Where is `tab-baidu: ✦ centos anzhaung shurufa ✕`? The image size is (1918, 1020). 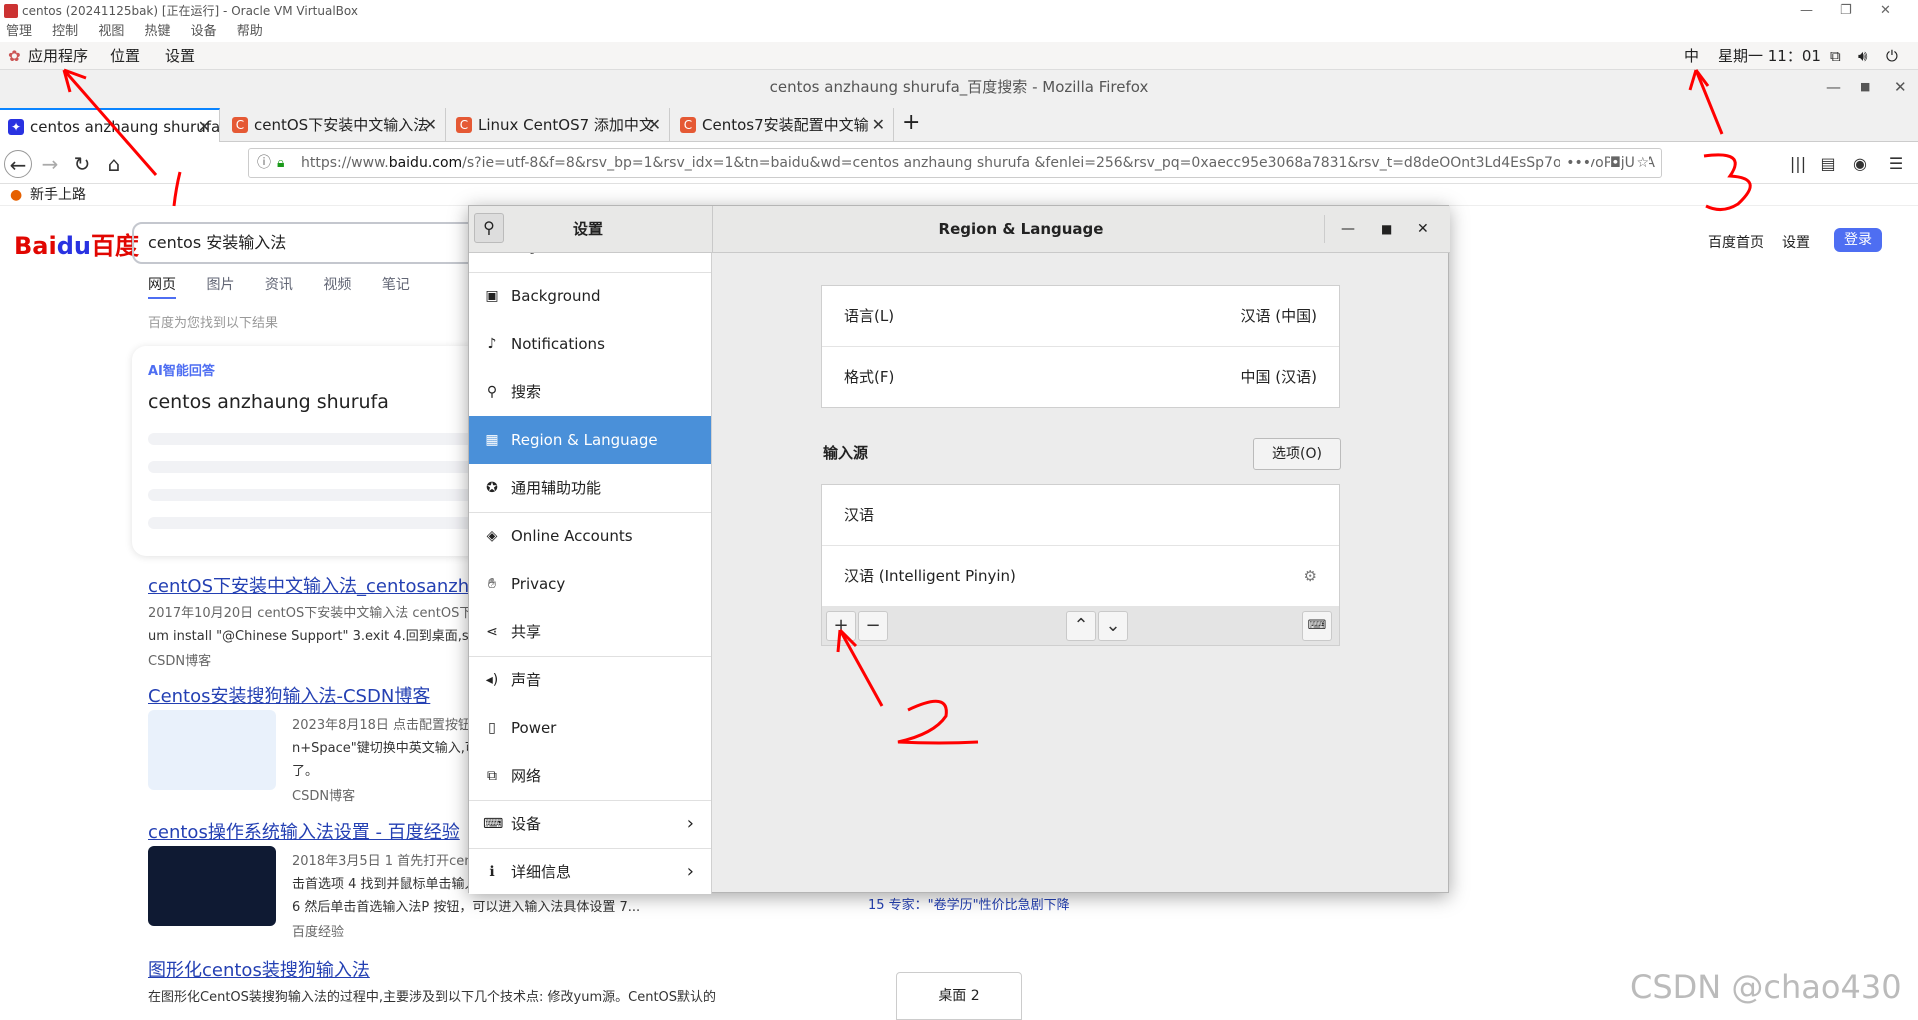 tab-baidu: ✦ centos anzhaung shurufa ✕ is located at coordinates (110, 125).